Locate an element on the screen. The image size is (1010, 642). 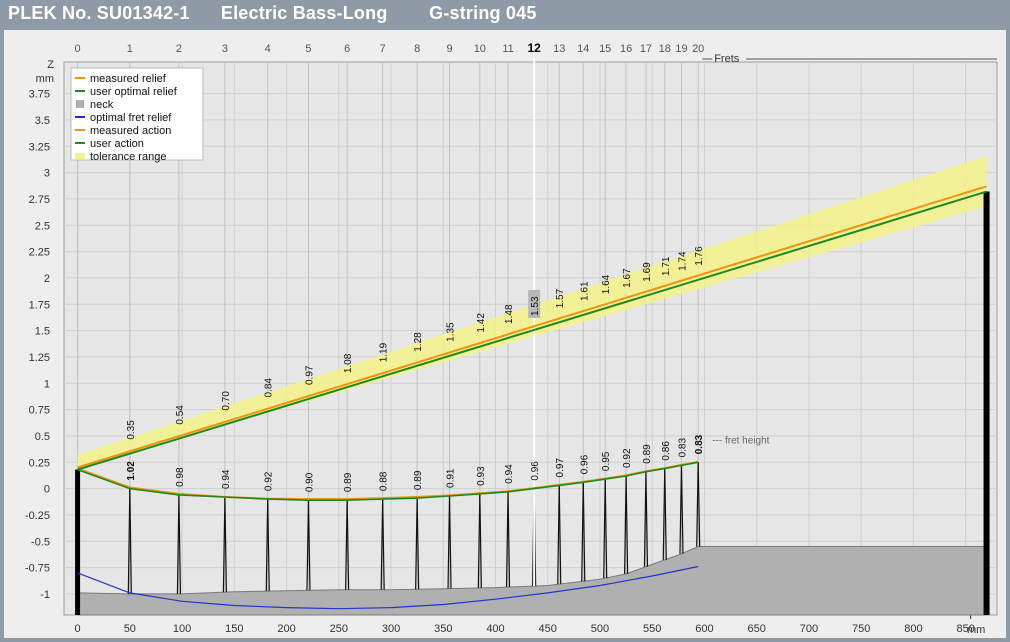
x-tick-label: 400 is located at coordinates (495, 629).